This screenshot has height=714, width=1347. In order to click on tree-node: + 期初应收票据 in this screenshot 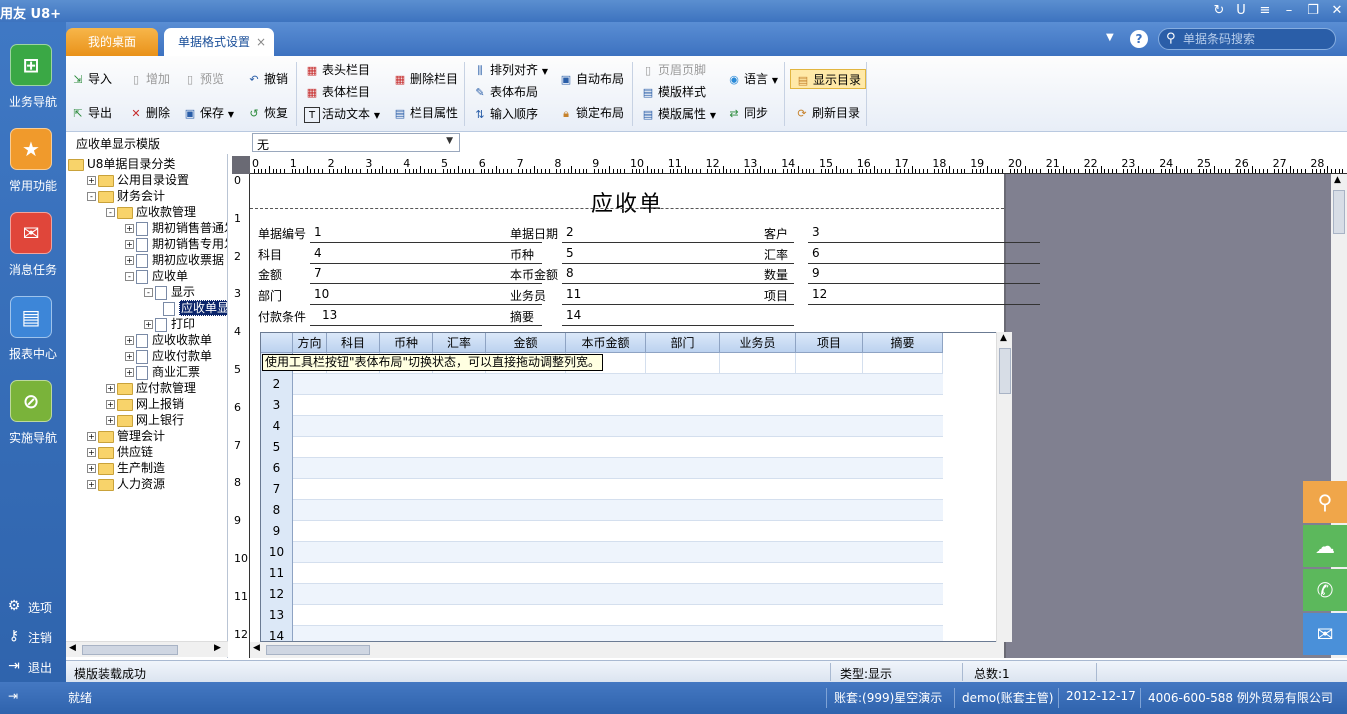, I will do `click(174, 260)`.